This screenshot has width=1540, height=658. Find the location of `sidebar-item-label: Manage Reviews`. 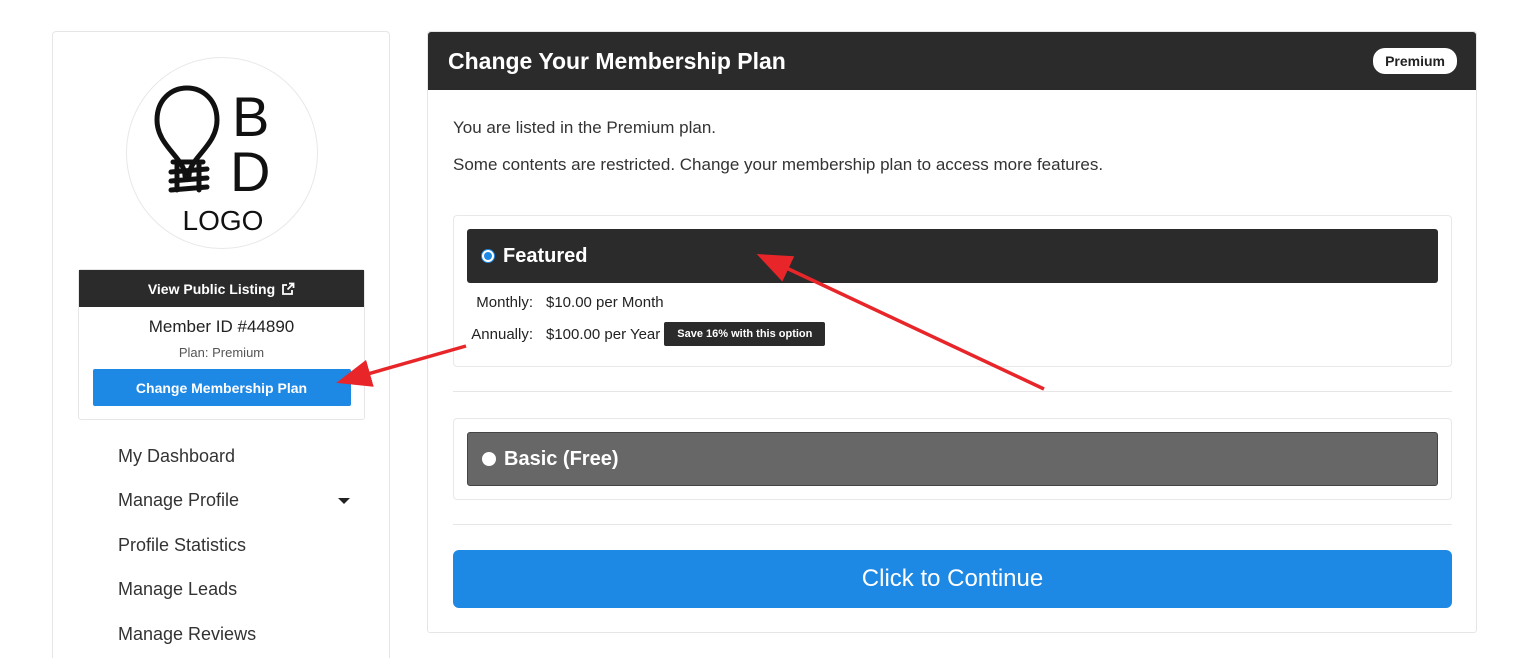

sidebar-item-label: Manage Reviews is located at coordinates (187, 633).